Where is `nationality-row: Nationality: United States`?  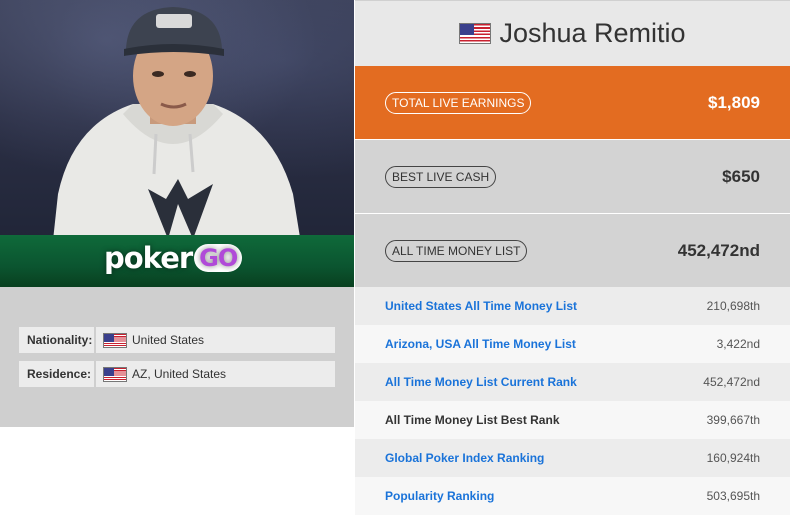
nationality-row: Nationality: United States is located at coordinates (177, 340).